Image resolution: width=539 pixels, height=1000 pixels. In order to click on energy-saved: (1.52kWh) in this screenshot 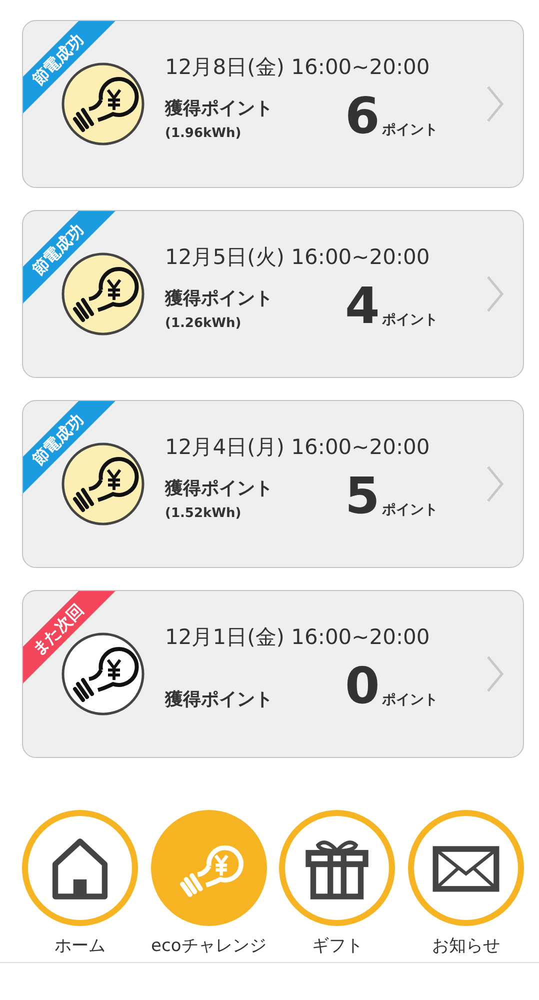, I will do `click(203, 513)`.